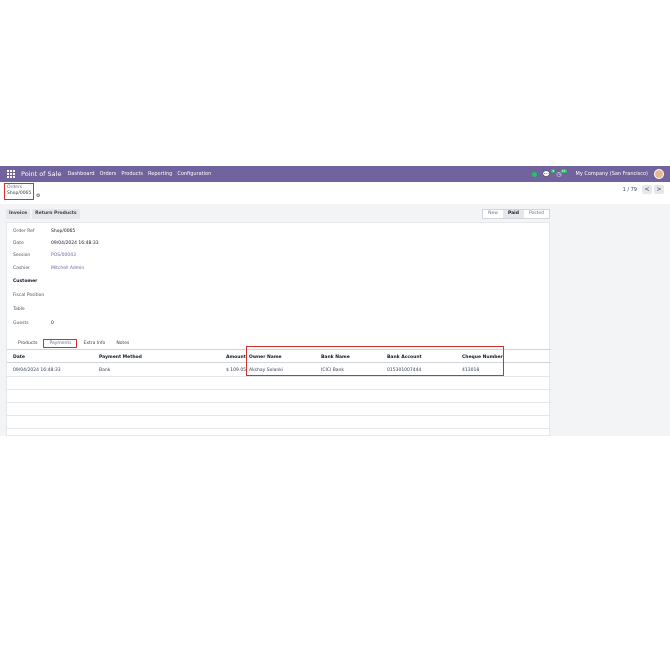  Describe the element at coordinates (120, 357) in the screenshot. I see `col-payment-method: Payment Method` at that location.